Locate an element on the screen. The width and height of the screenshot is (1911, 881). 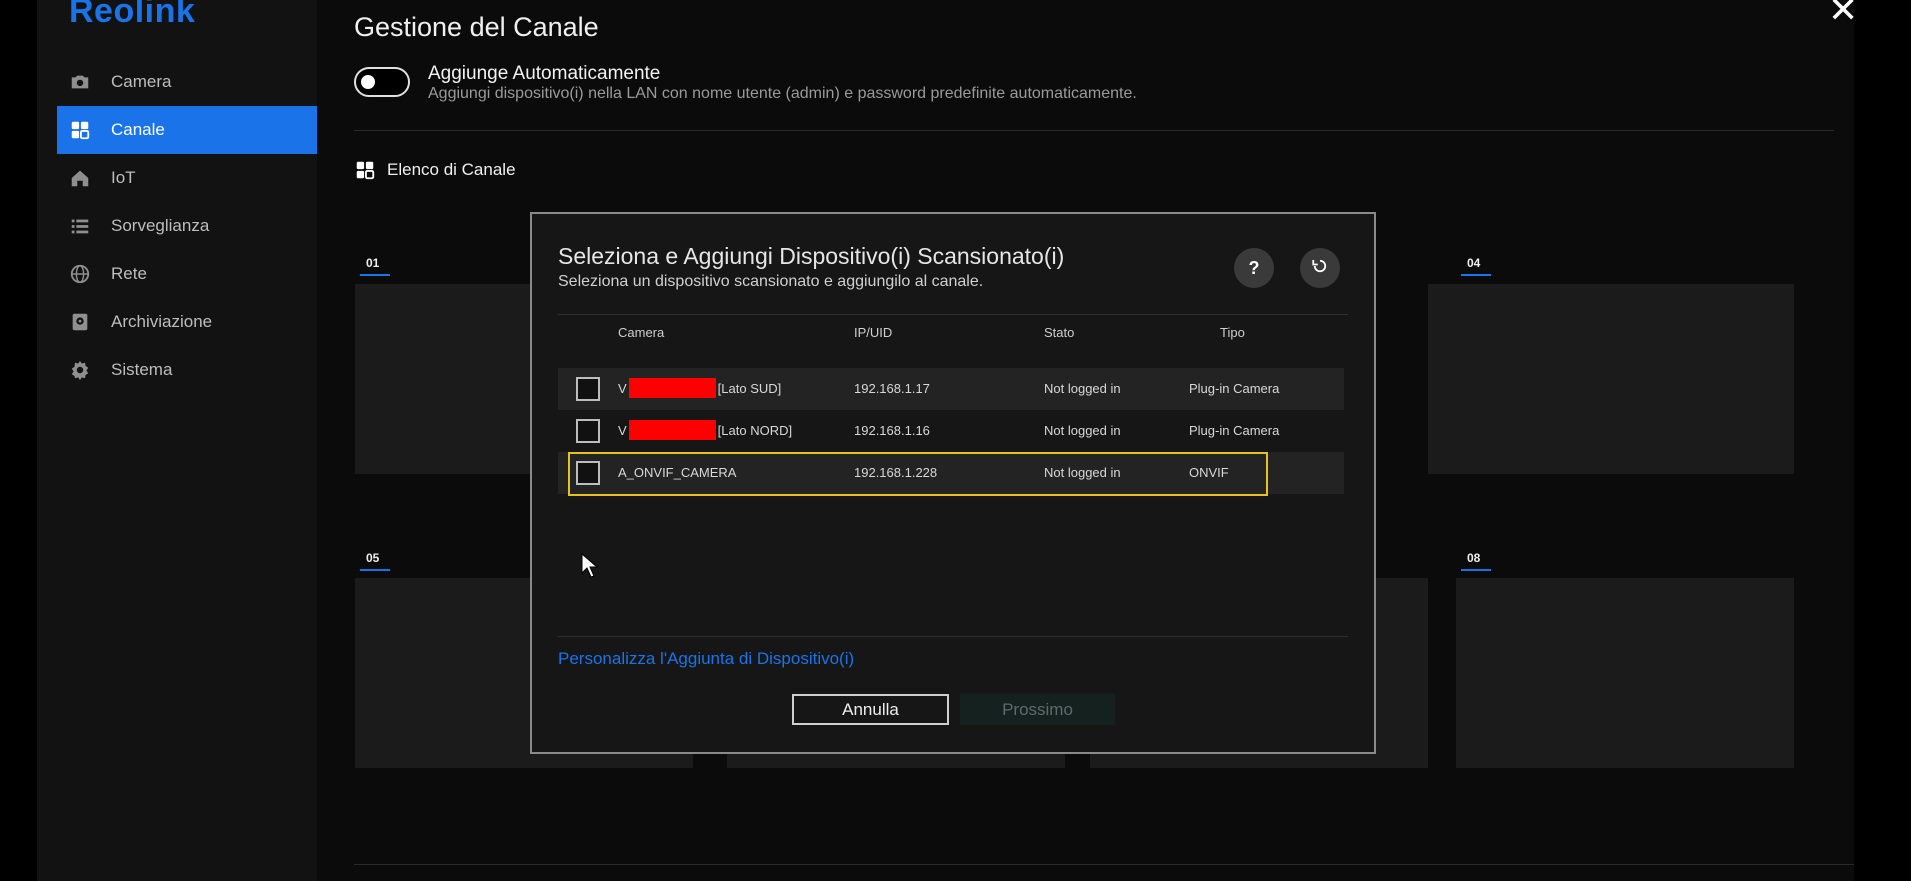
refresh-button is located at coordinates (1320, 268).